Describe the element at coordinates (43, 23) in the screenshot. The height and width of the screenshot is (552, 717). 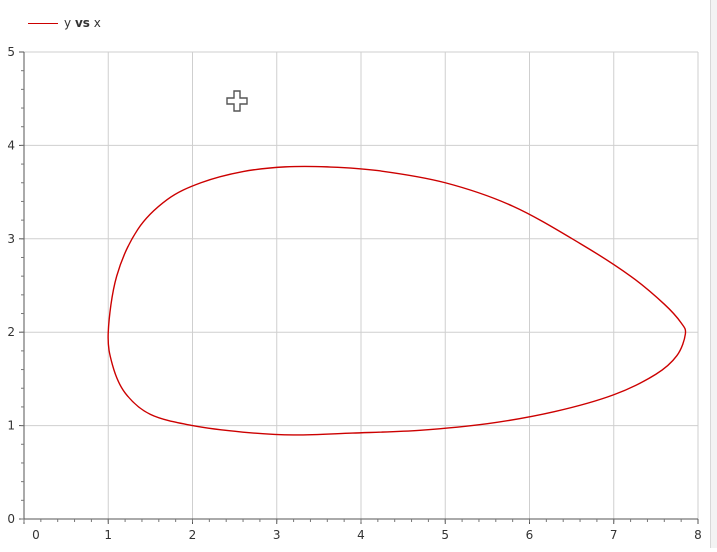
I see `legend-line-swatch` at that location.